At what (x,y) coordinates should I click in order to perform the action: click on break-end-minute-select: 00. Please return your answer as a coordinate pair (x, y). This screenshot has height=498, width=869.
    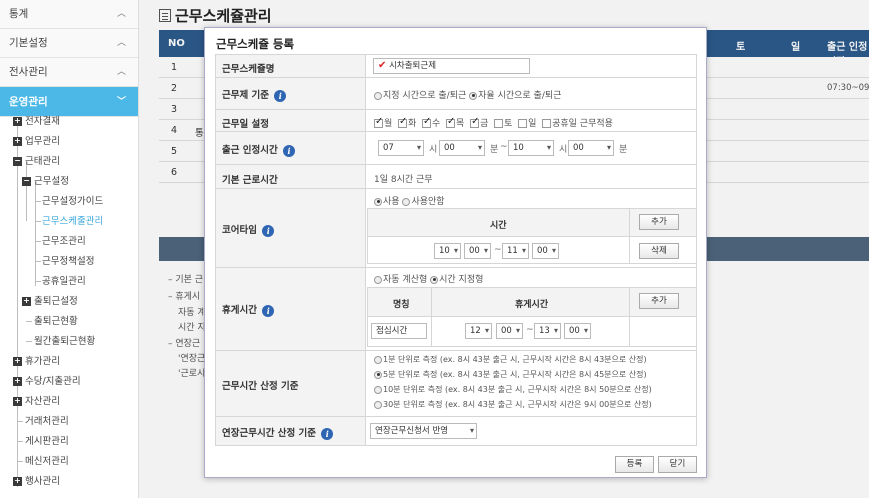
    Looking at the image, I should click on (577, 331).